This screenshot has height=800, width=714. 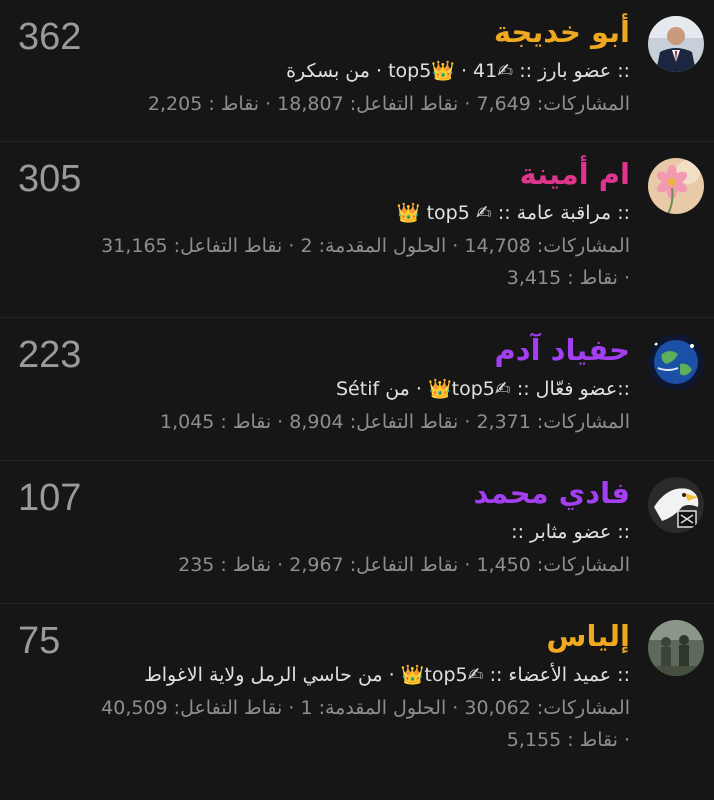 What do you see at coordinates (365, 350) in the screenshot?
I see `member-username: حفياد آدم` at bounding box center [365, 350].